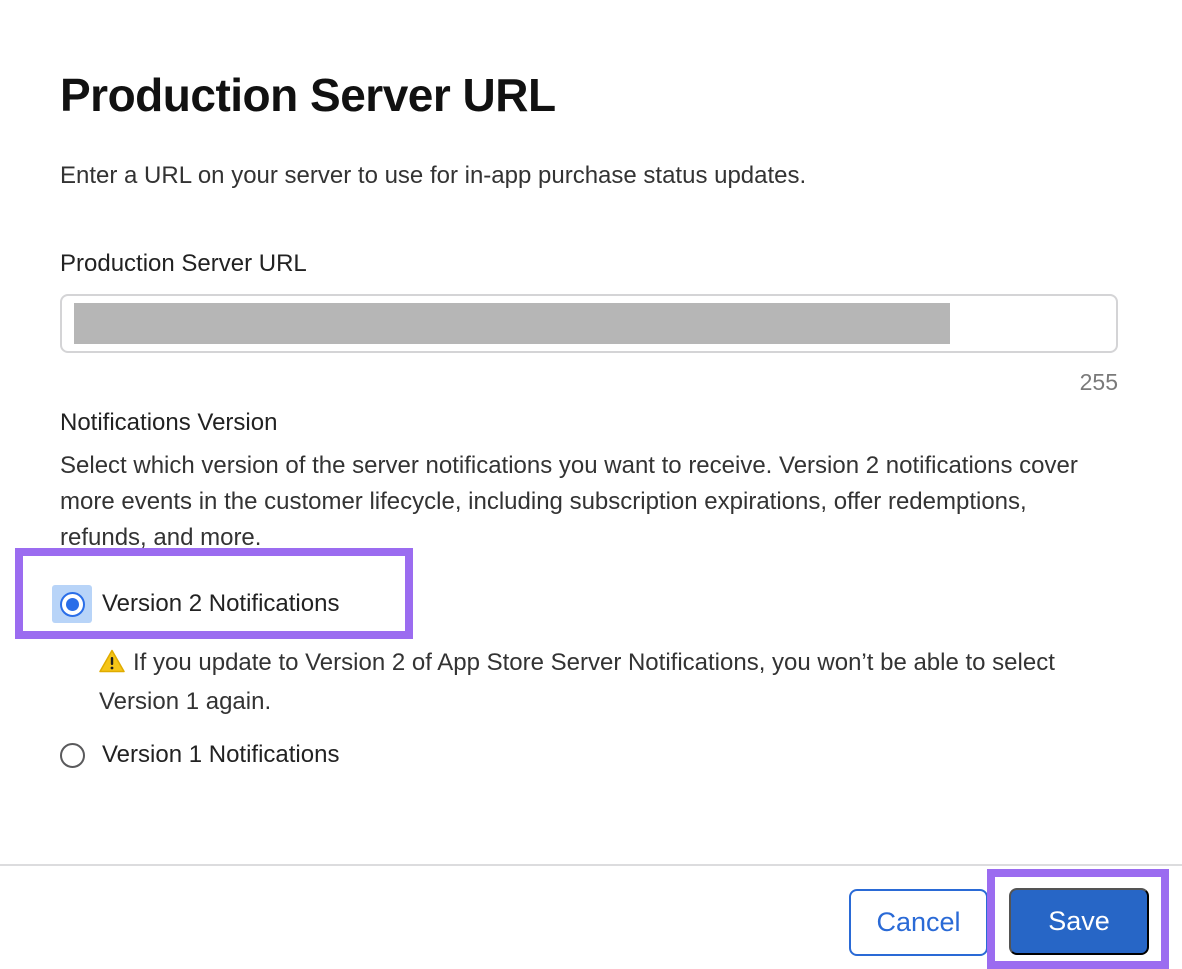  Describe the element at coordinates (169, 422) in the screenshot. I see `notifications-version-label: Notifications Version` at that location.